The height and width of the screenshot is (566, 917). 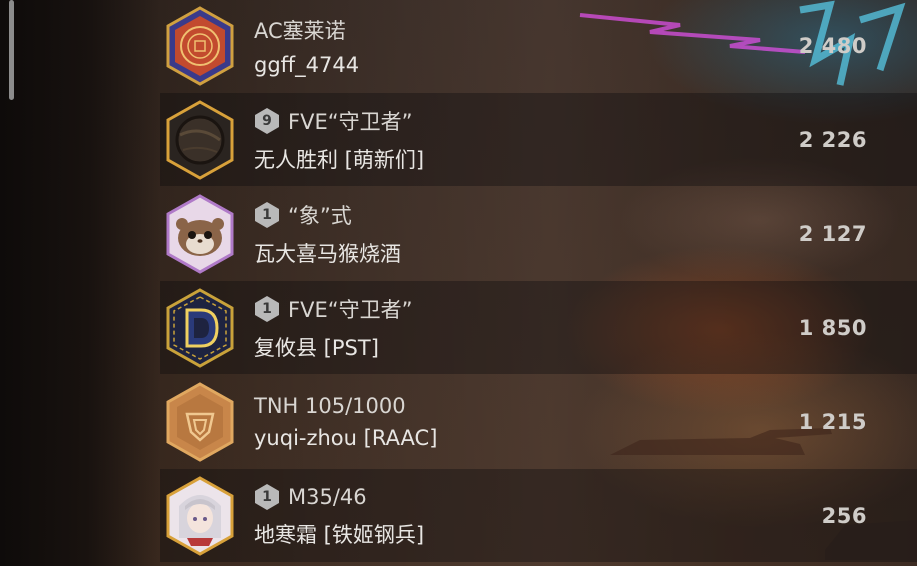 What do you see at coordinates (832, 421) in the screenshot?
I see `score: 1 215` at bounding box center [832, 421].